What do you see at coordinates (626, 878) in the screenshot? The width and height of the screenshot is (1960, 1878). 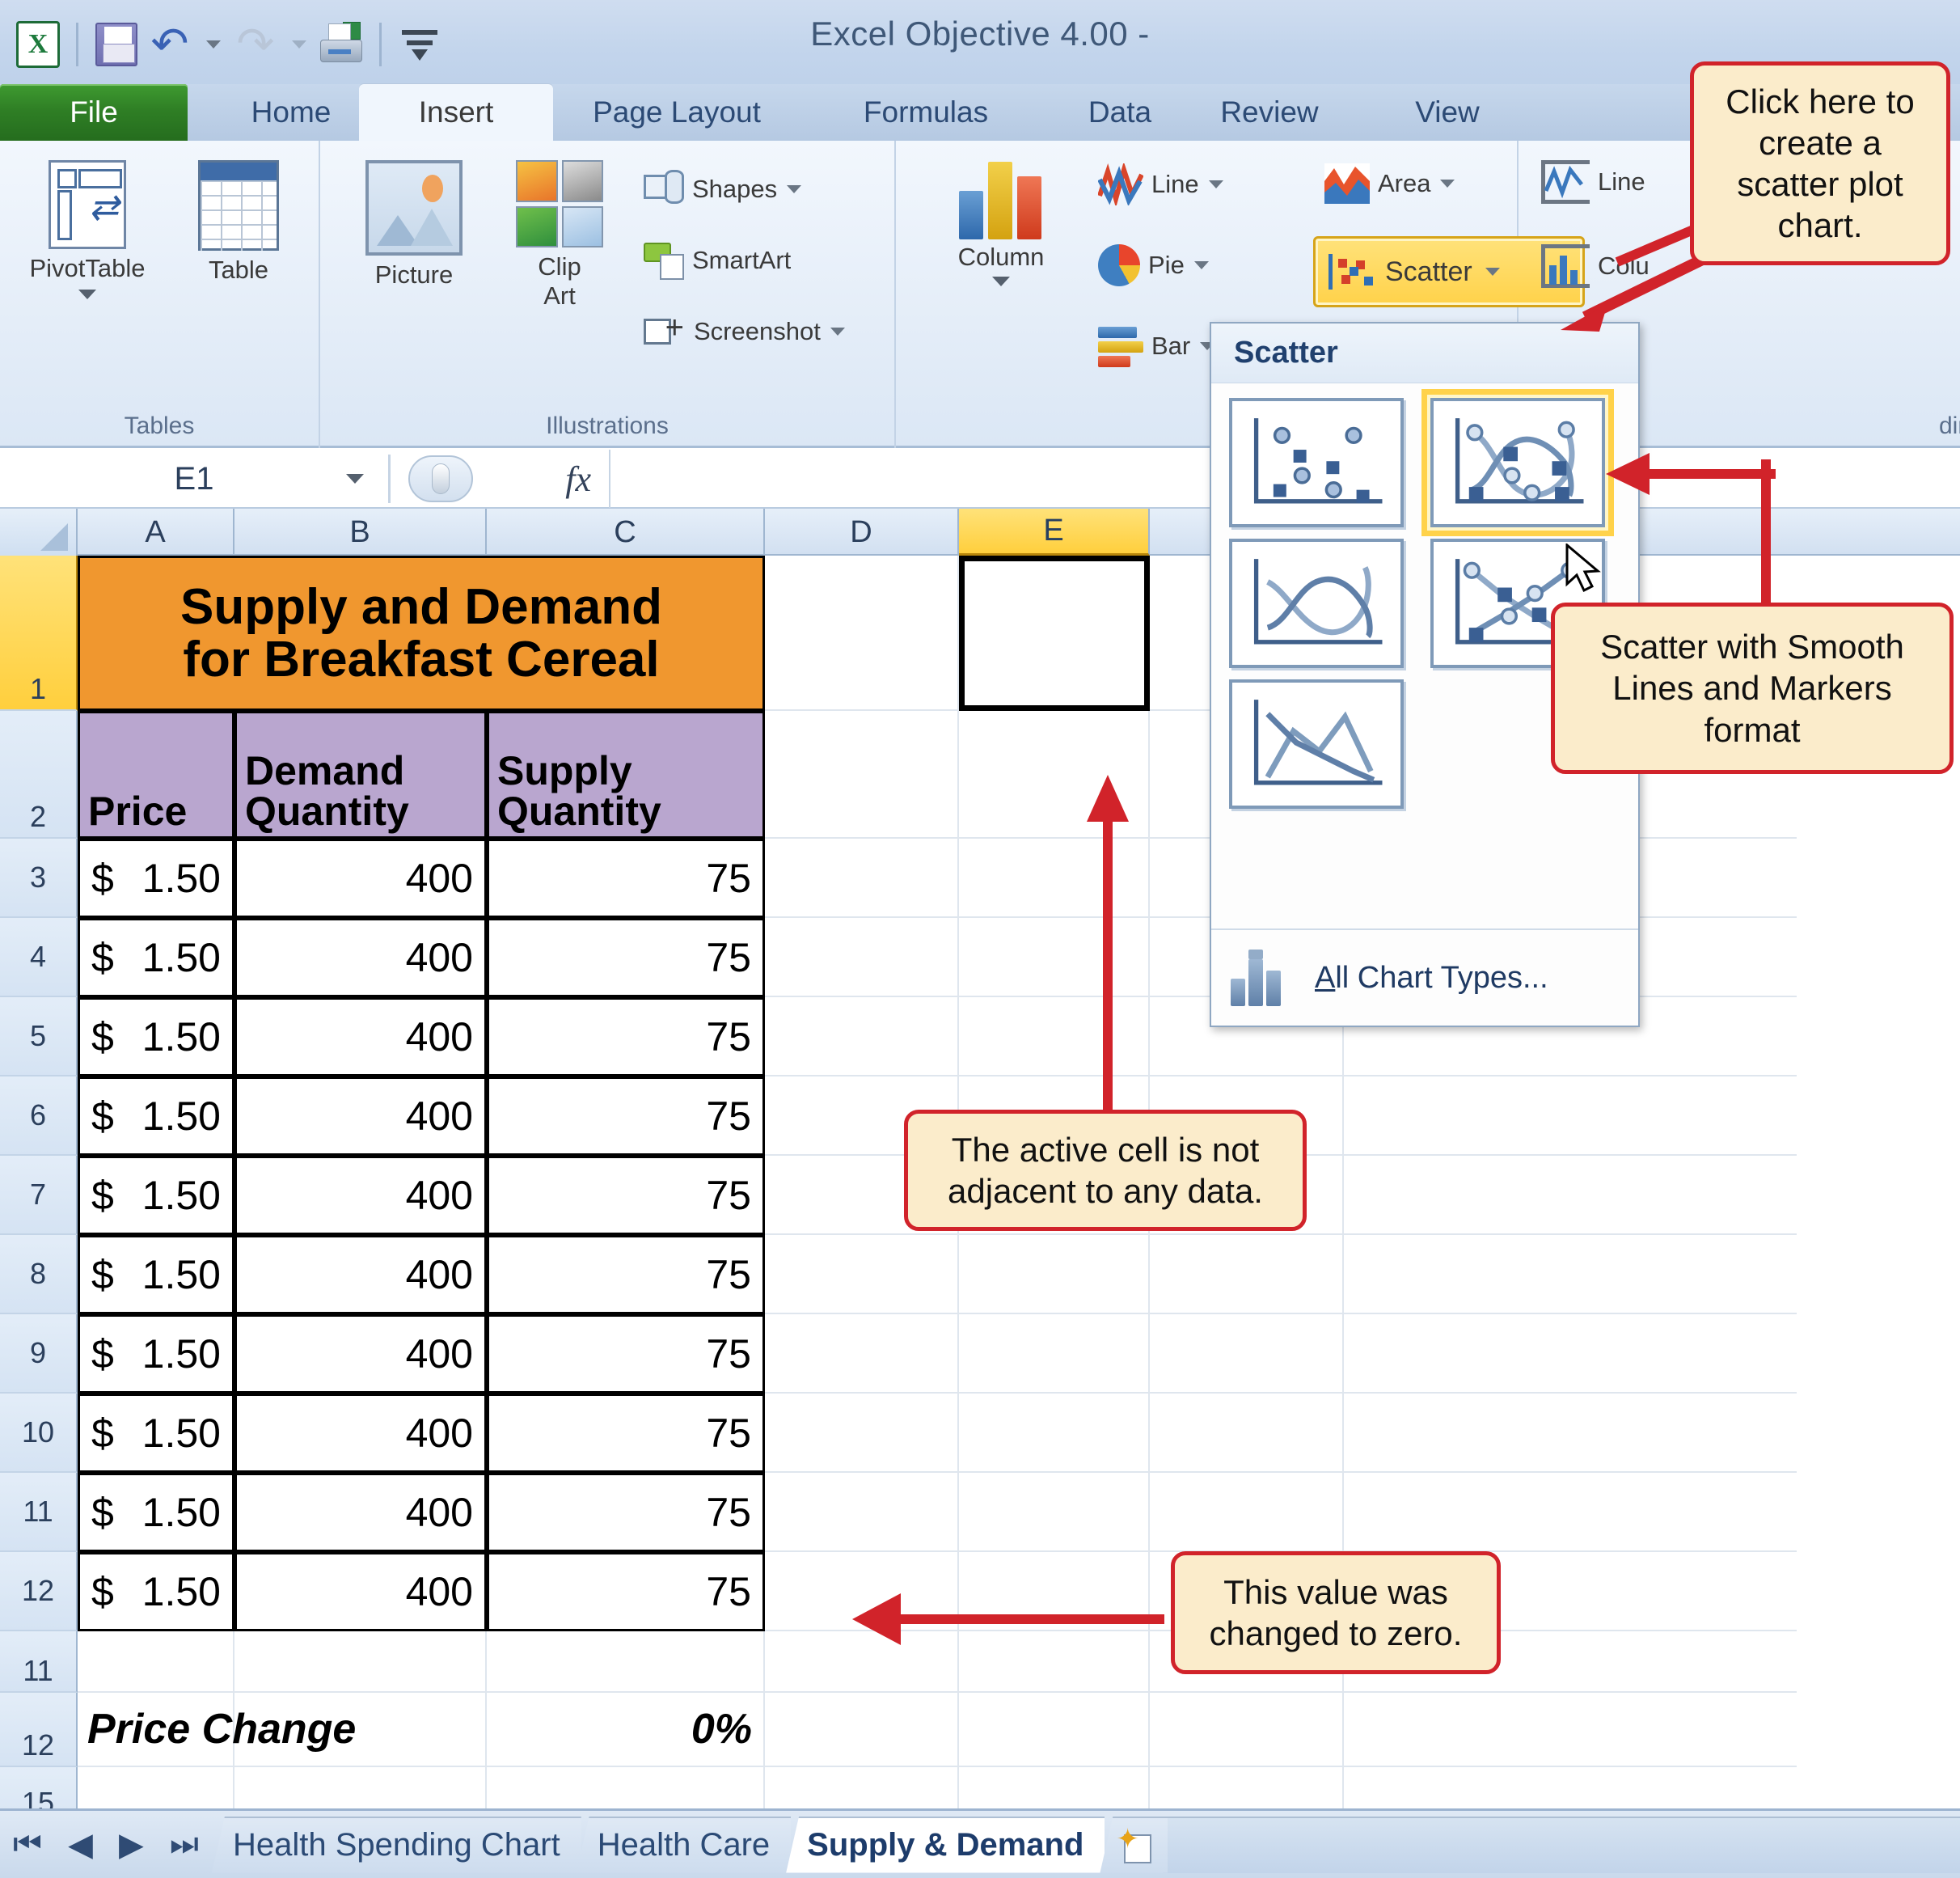 I see `cell-c3-supply: 75` at bounding box center [626, 878].